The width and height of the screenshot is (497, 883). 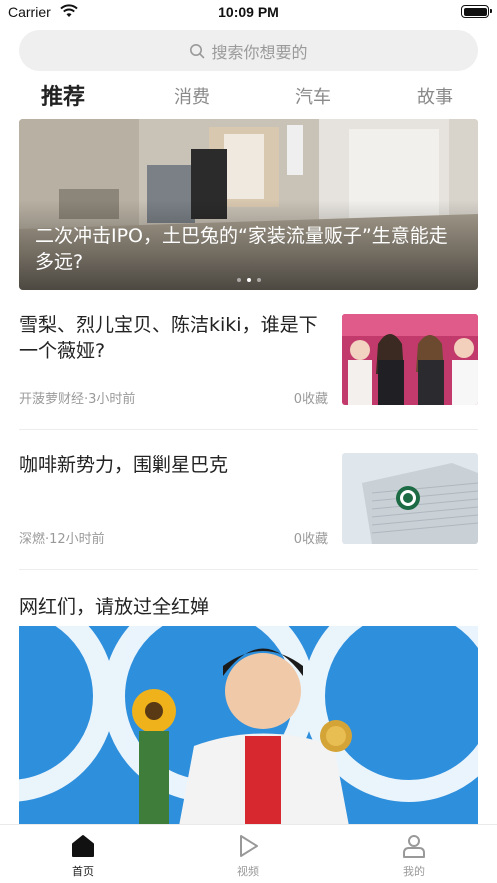 I want to click on nav-profile-label: 我的, so click(x=414, y=871).